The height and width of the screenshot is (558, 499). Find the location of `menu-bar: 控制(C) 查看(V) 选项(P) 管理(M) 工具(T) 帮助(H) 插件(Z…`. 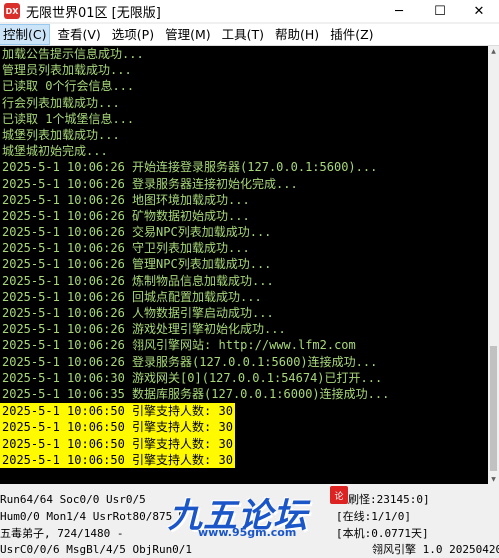

menu-bar: 控制(C) 查看(V) 选项(P) 管理(M) 工具(T) 帮助(H) 插件(Z… is located at coordinates (249, 35).